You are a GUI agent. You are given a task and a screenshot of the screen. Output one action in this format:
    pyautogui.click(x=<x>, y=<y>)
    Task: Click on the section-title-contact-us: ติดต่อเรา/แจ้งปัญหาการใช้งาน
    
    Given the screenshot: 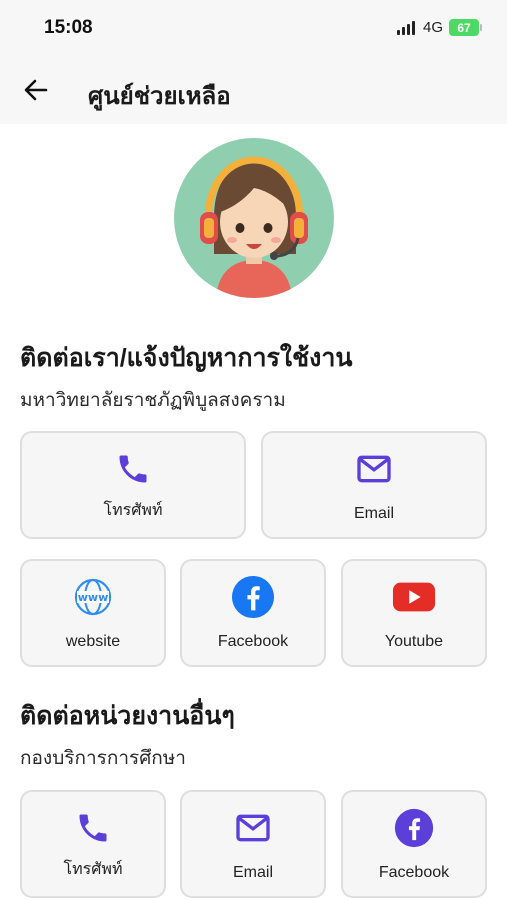 What is the action you would take?
    pyautogui.click(x=186, y=358)
    